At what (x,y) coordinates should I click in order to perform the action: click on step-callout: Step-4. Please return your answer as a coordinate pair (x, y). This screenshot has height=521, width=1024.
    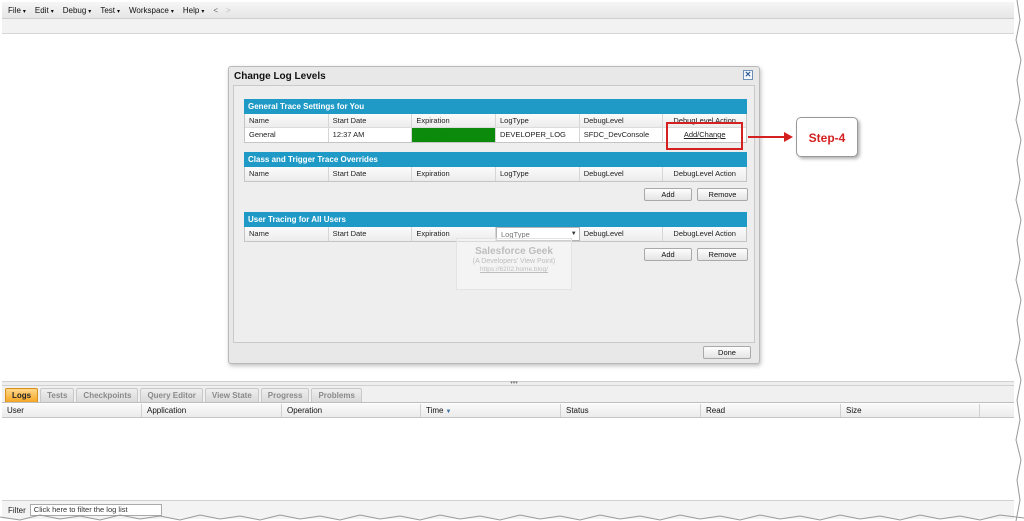
    Looking at the image, I should click on (827, 137).